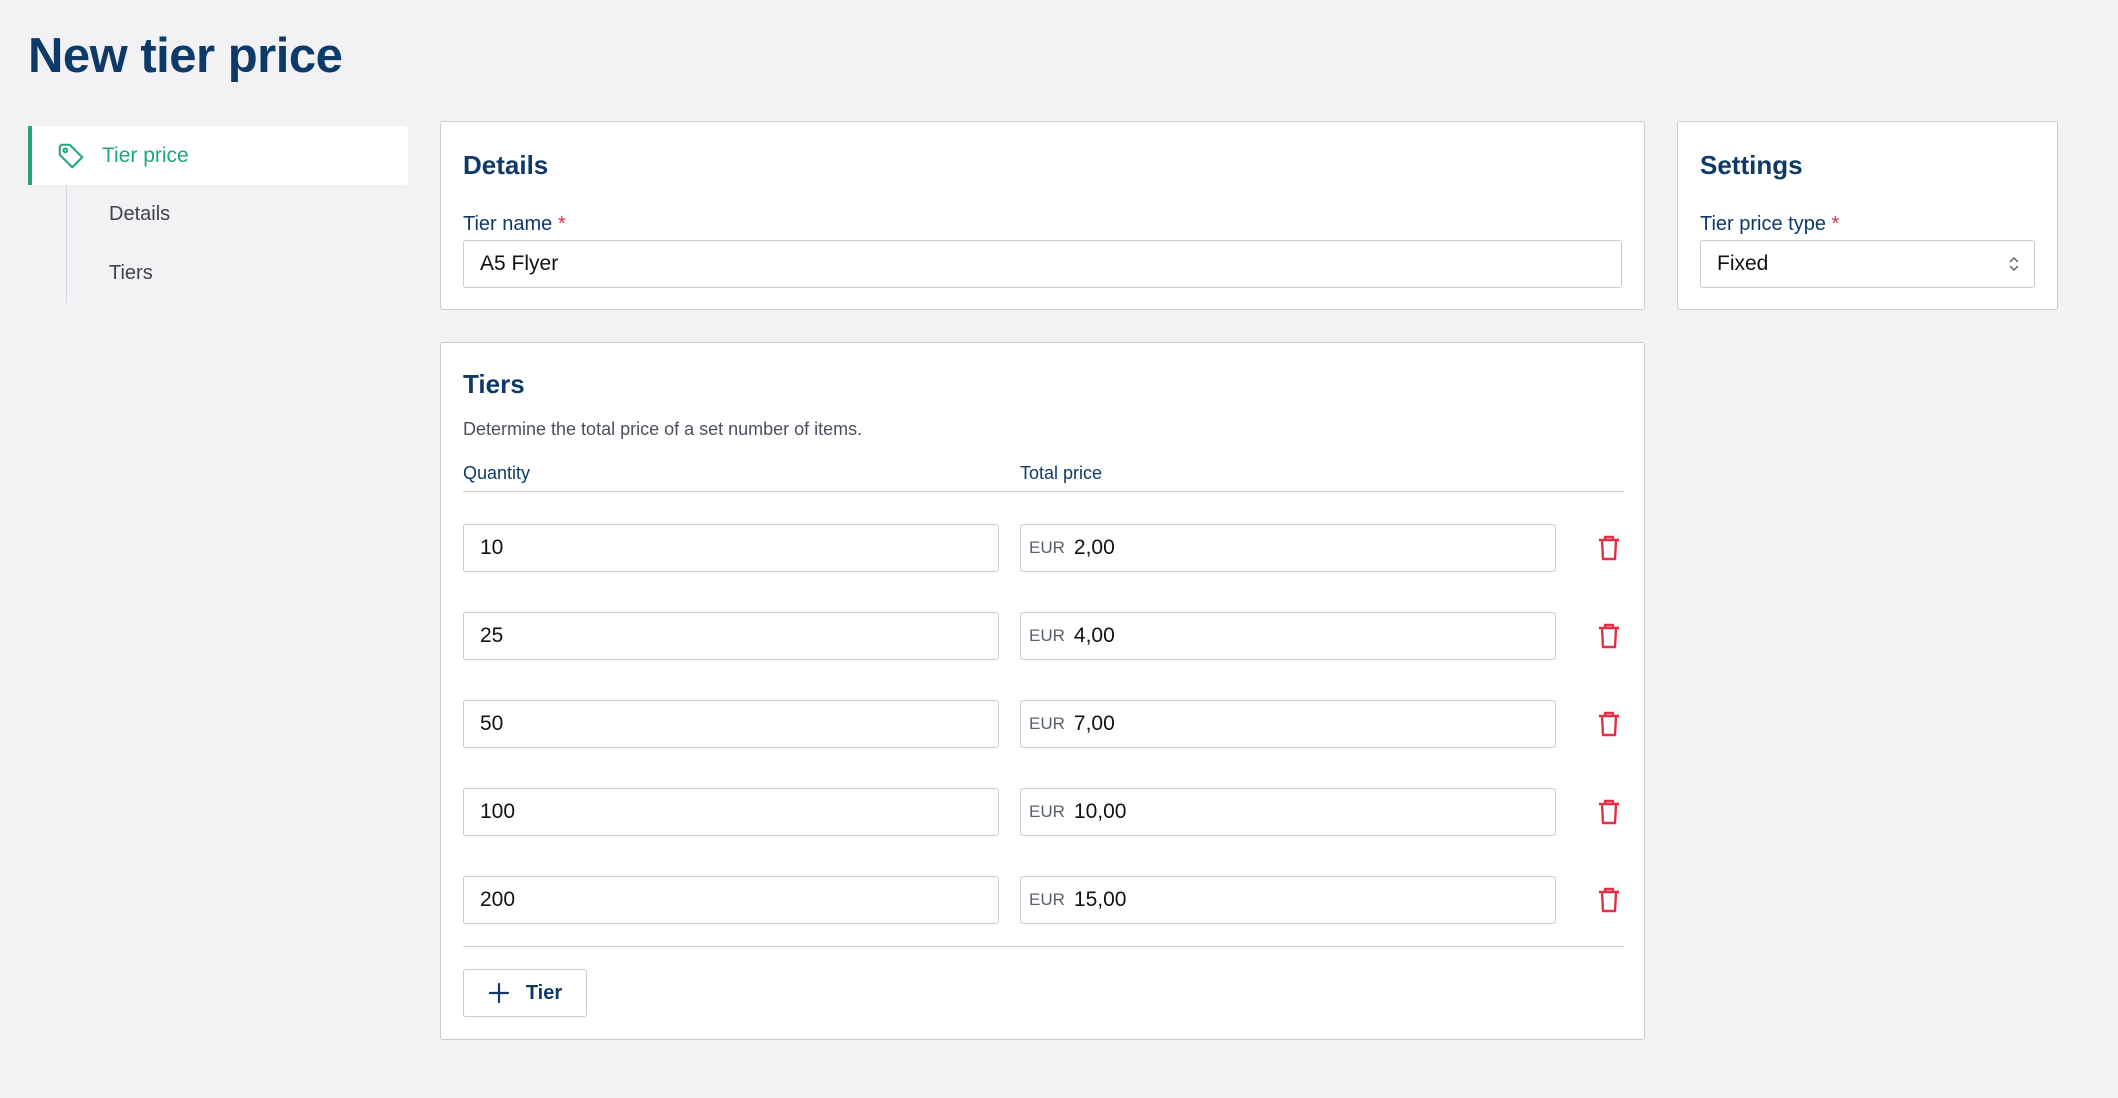 The height and width of the screenshot is (1098, 2118). Describe the element at coordinates (731, 548) in the screenshot. I see `quantity-input: 10` at that location.